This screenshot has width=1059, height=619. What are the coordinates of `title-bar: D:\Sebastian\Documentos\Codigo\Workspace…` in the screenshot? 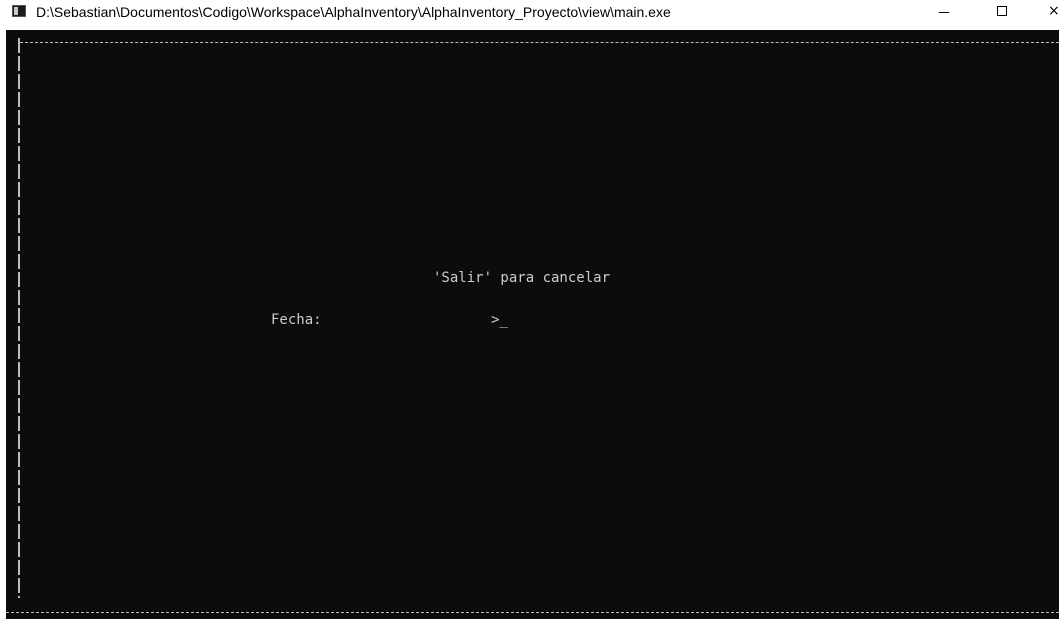 It's located at (529, 15).